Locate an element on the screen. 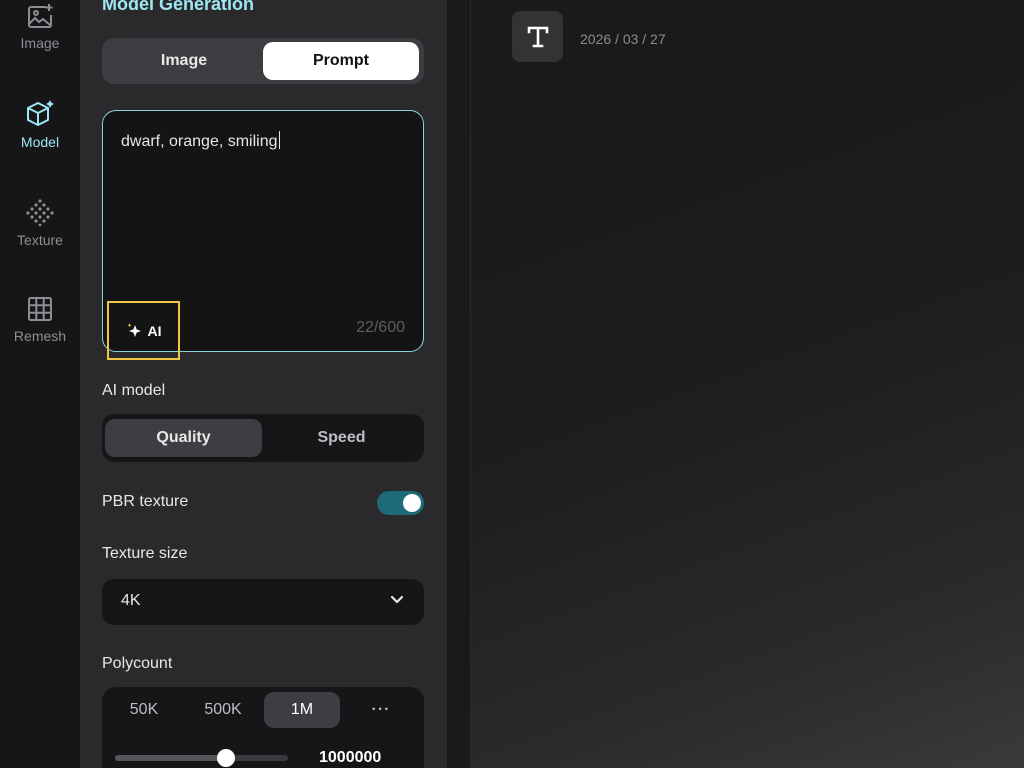  ai-enhance-button: AI is located at coordinates (143, 330).